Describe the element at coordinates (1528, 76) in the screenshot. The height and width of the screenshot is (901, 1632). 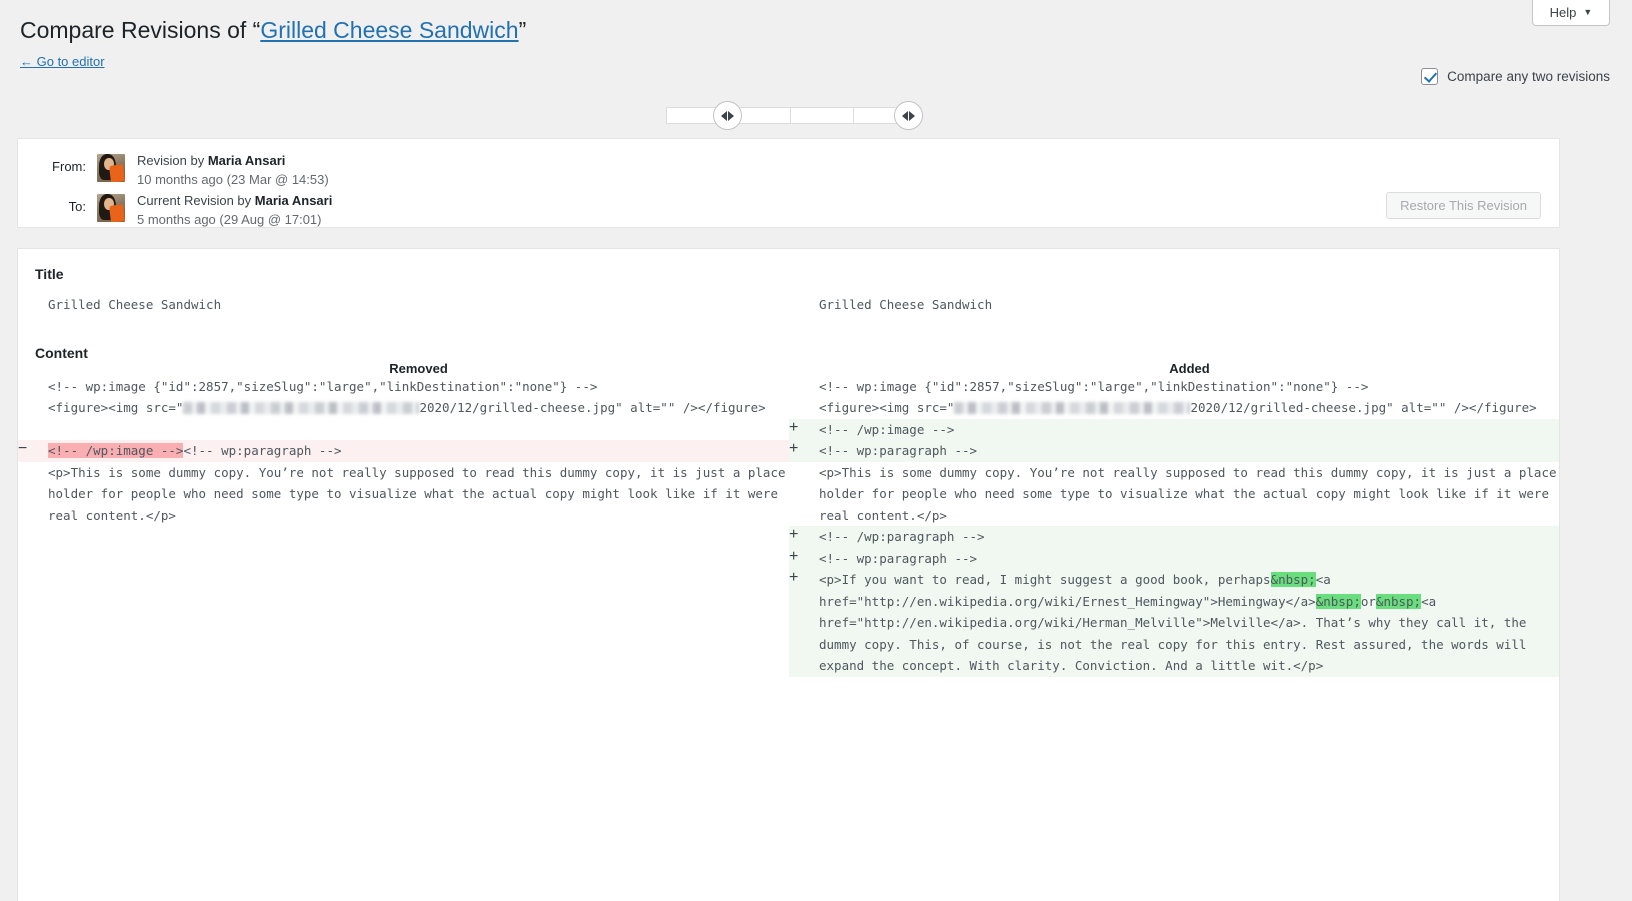
I see `compare-any-two-revisions-label: Compare any two revisions` at that location.